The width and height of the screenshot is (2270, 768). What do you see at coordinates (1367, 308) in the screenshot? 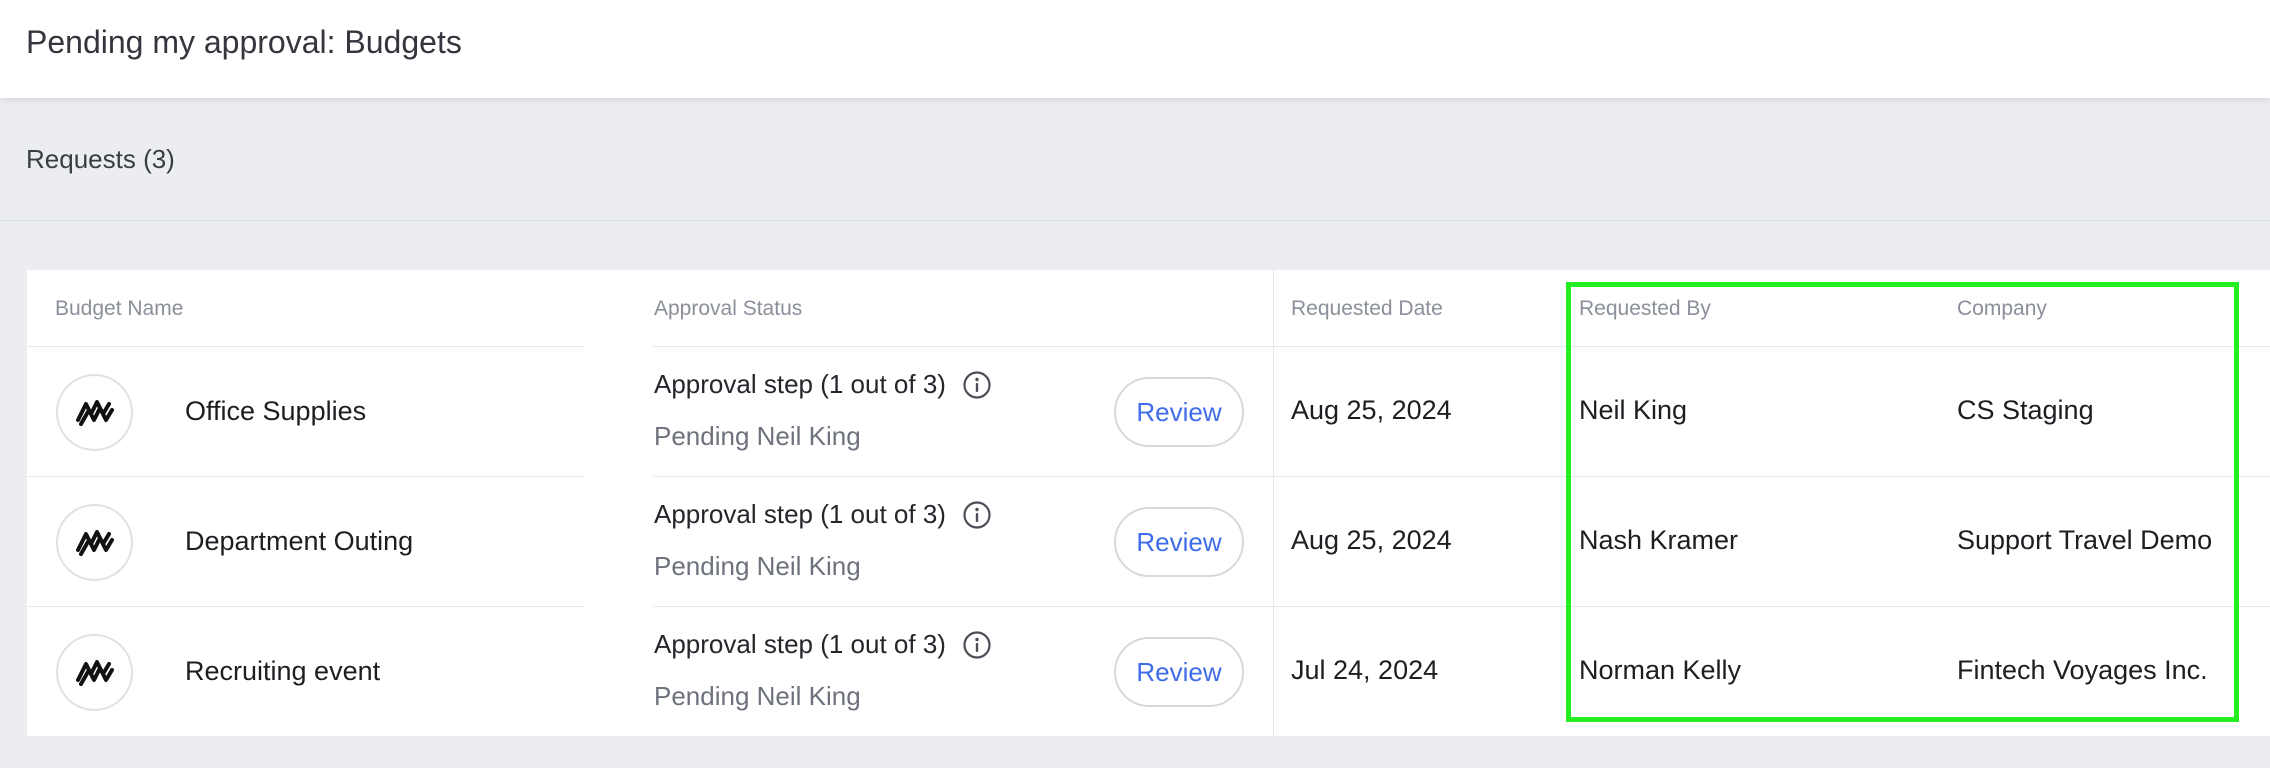
I see `column-header-requested-date: Requested Date` at bounding box center [1367, 308].